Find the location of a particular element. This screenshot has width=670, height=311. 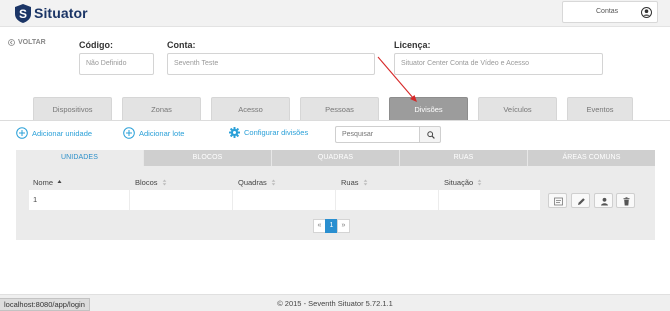

account-button: Contas is located at coordinates (610, 12).